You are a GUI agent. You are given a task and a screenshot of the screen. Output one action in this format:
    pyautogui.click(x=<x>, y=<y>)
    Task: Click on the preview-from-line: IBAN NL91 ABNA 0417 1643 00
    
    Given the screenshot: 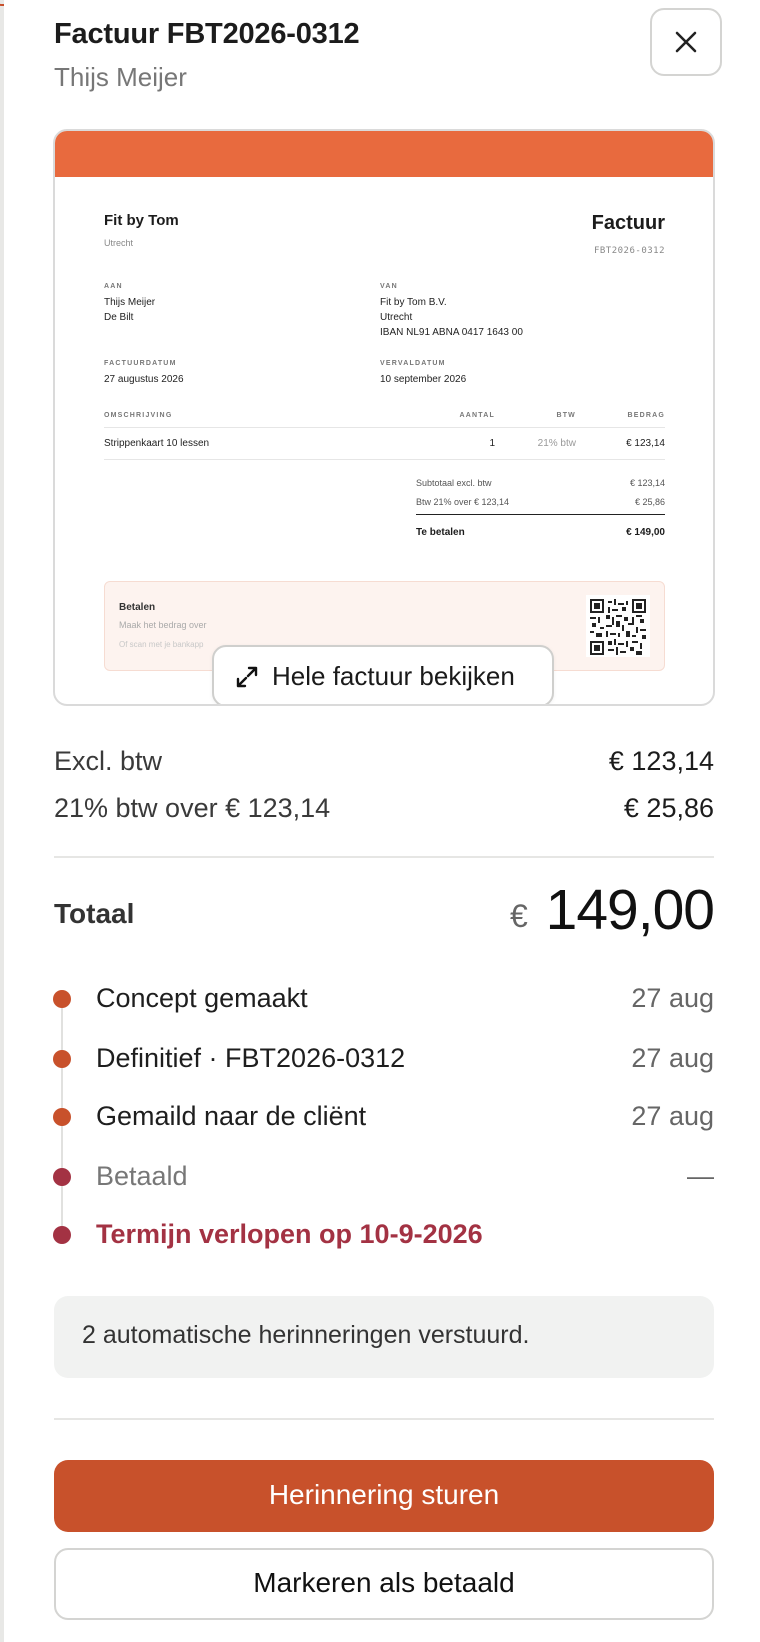 What is the action you would take?
    pyautogui.click(x=451, y=332)
    